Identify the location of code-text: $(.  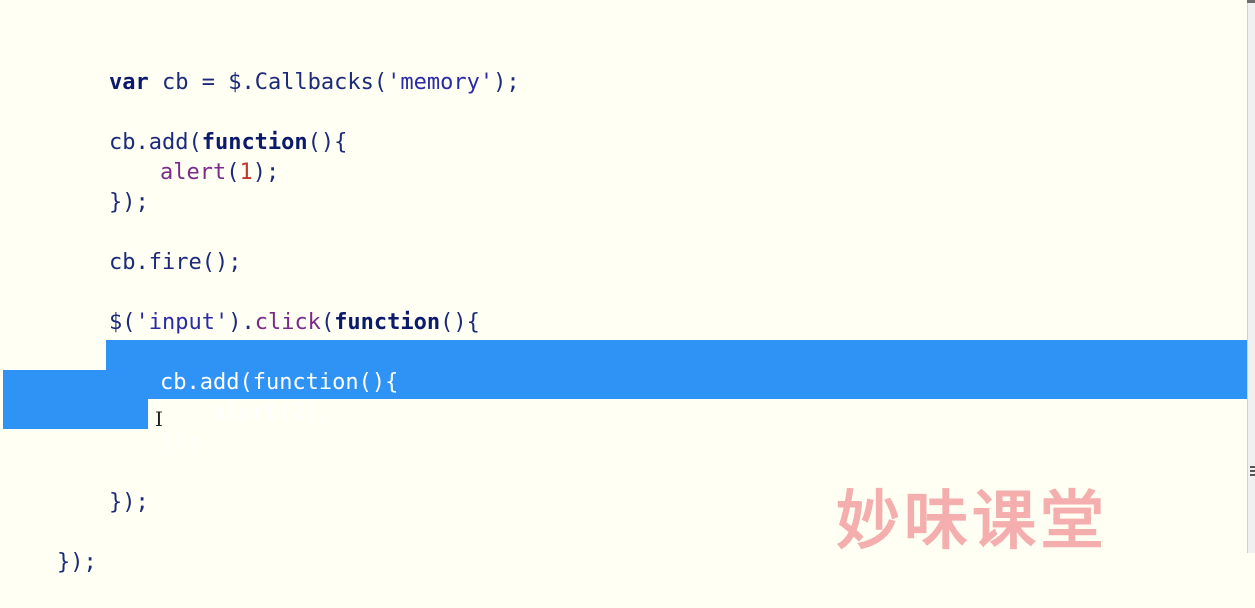
(122, 322).